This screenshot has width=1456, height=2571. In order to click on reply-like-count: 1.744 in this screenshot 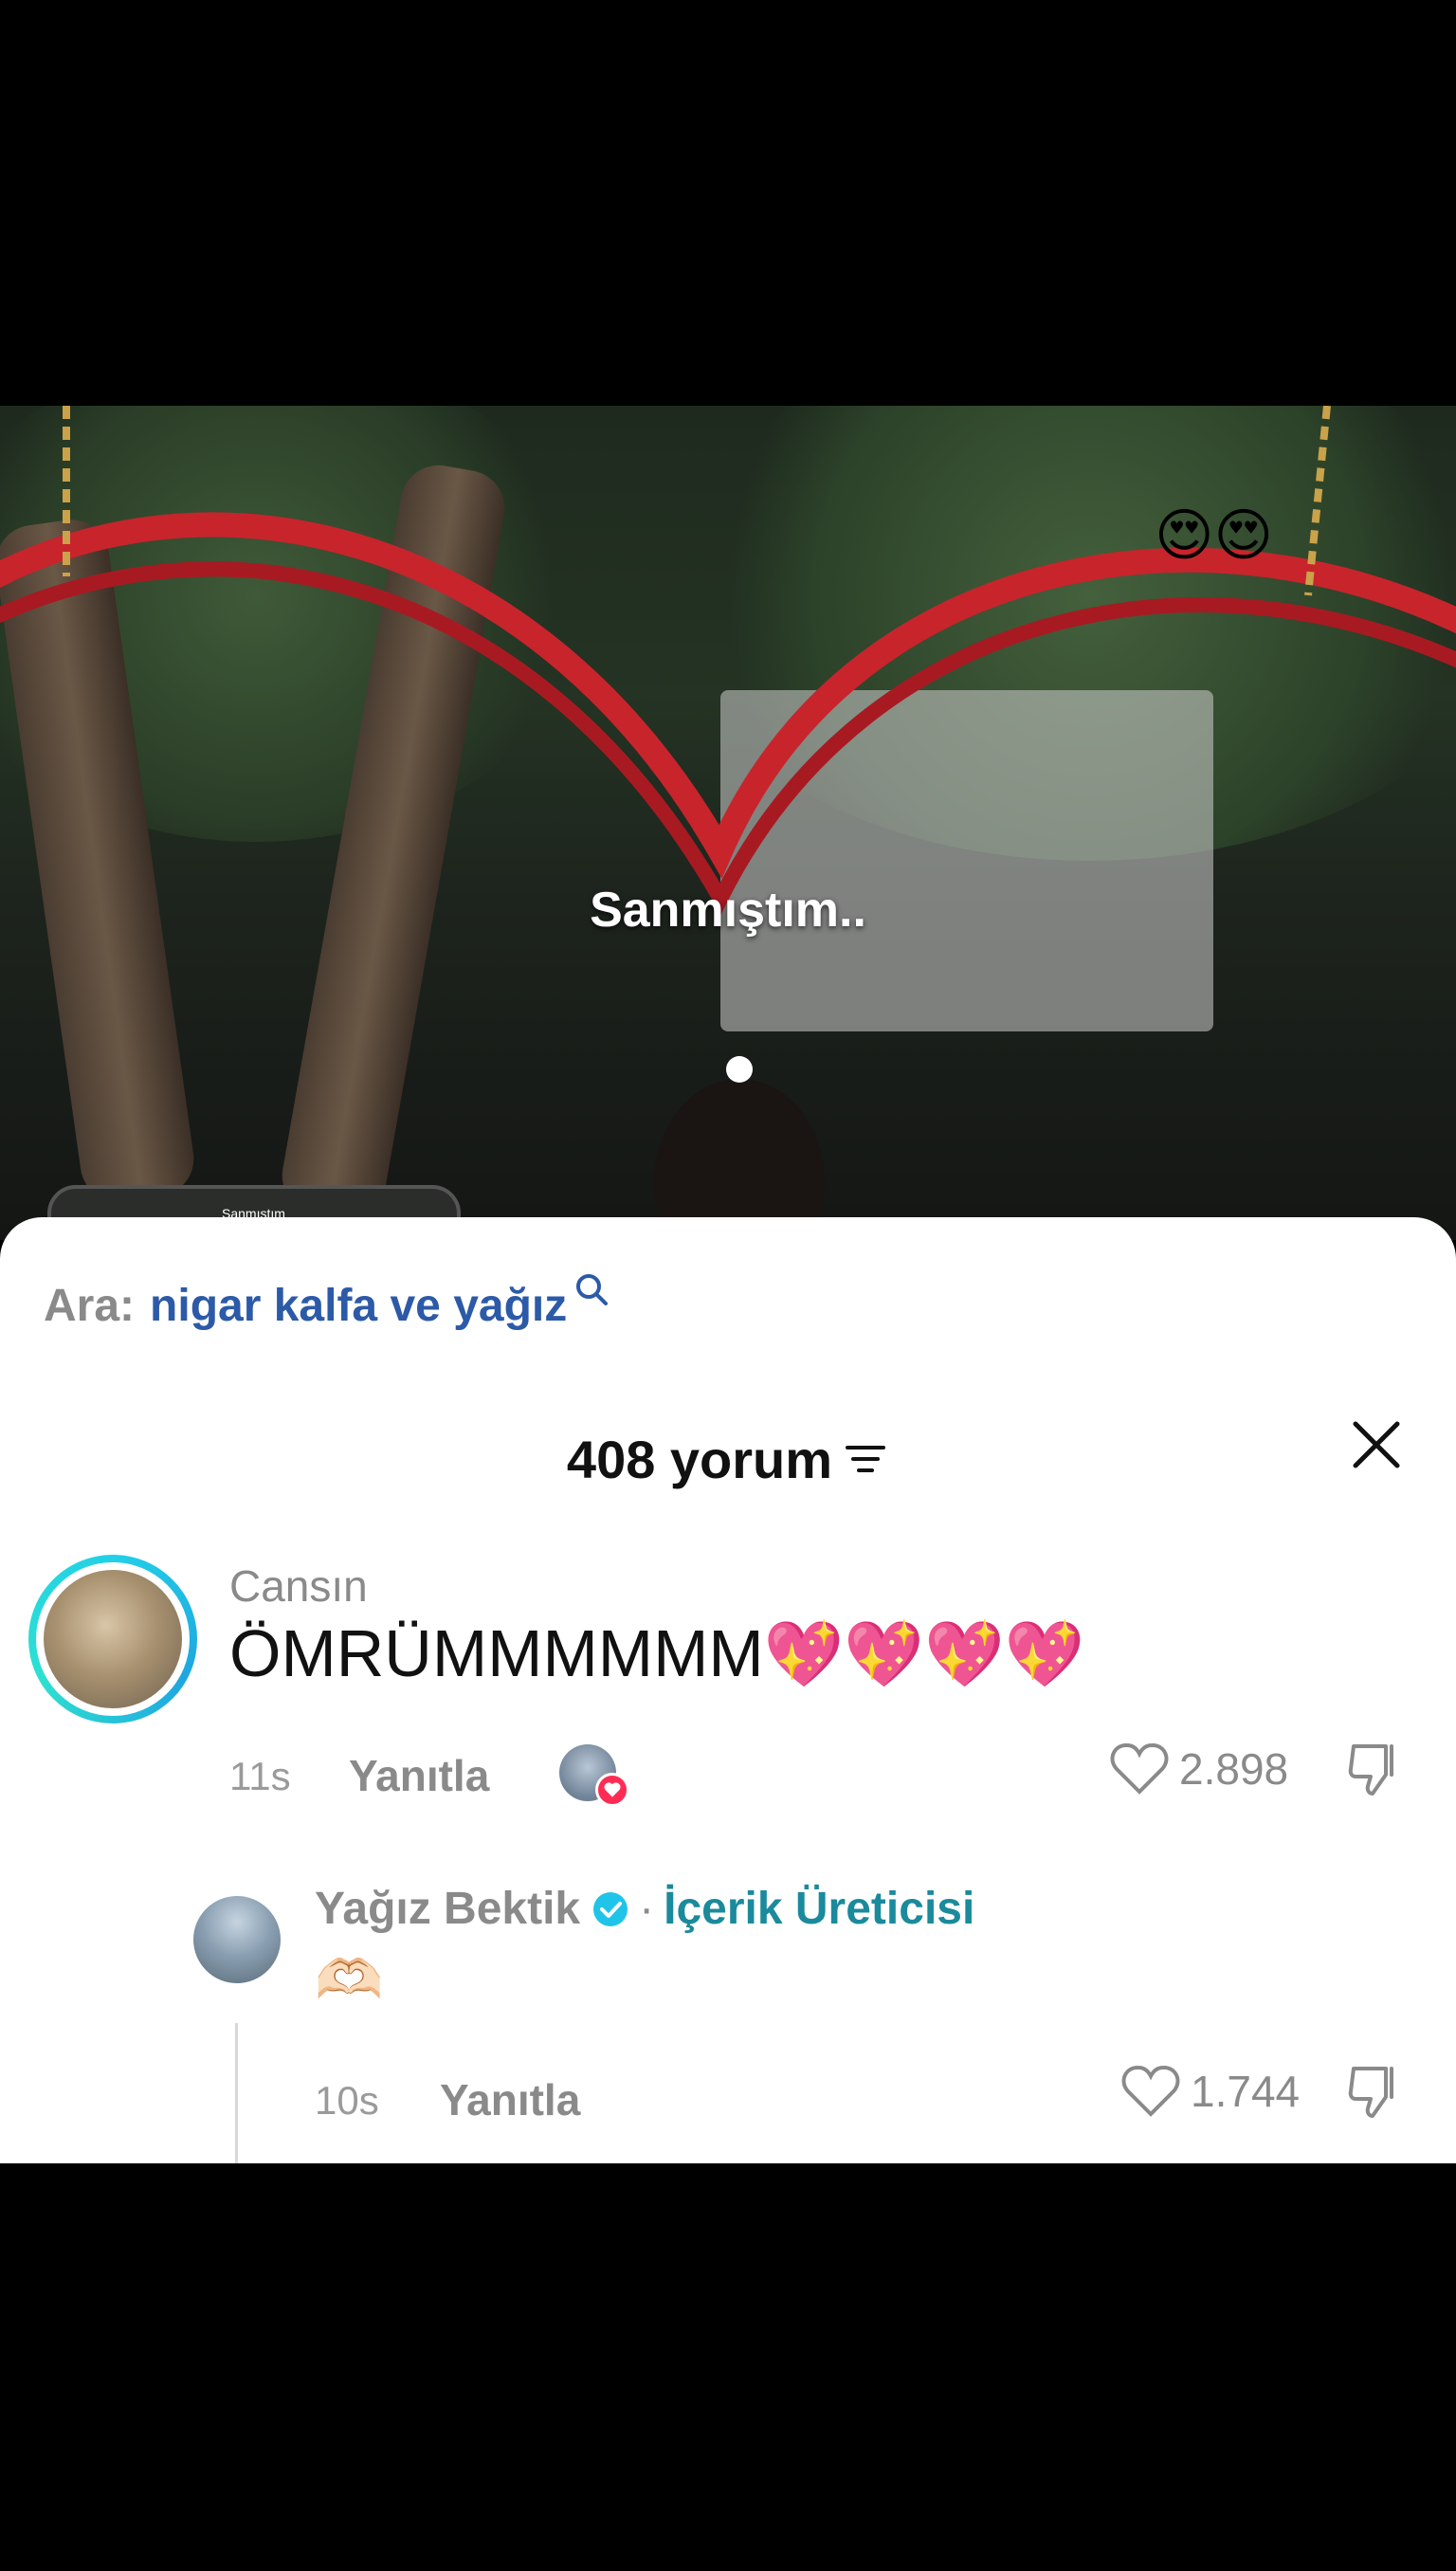, I will do `click(1246, 2091)`.